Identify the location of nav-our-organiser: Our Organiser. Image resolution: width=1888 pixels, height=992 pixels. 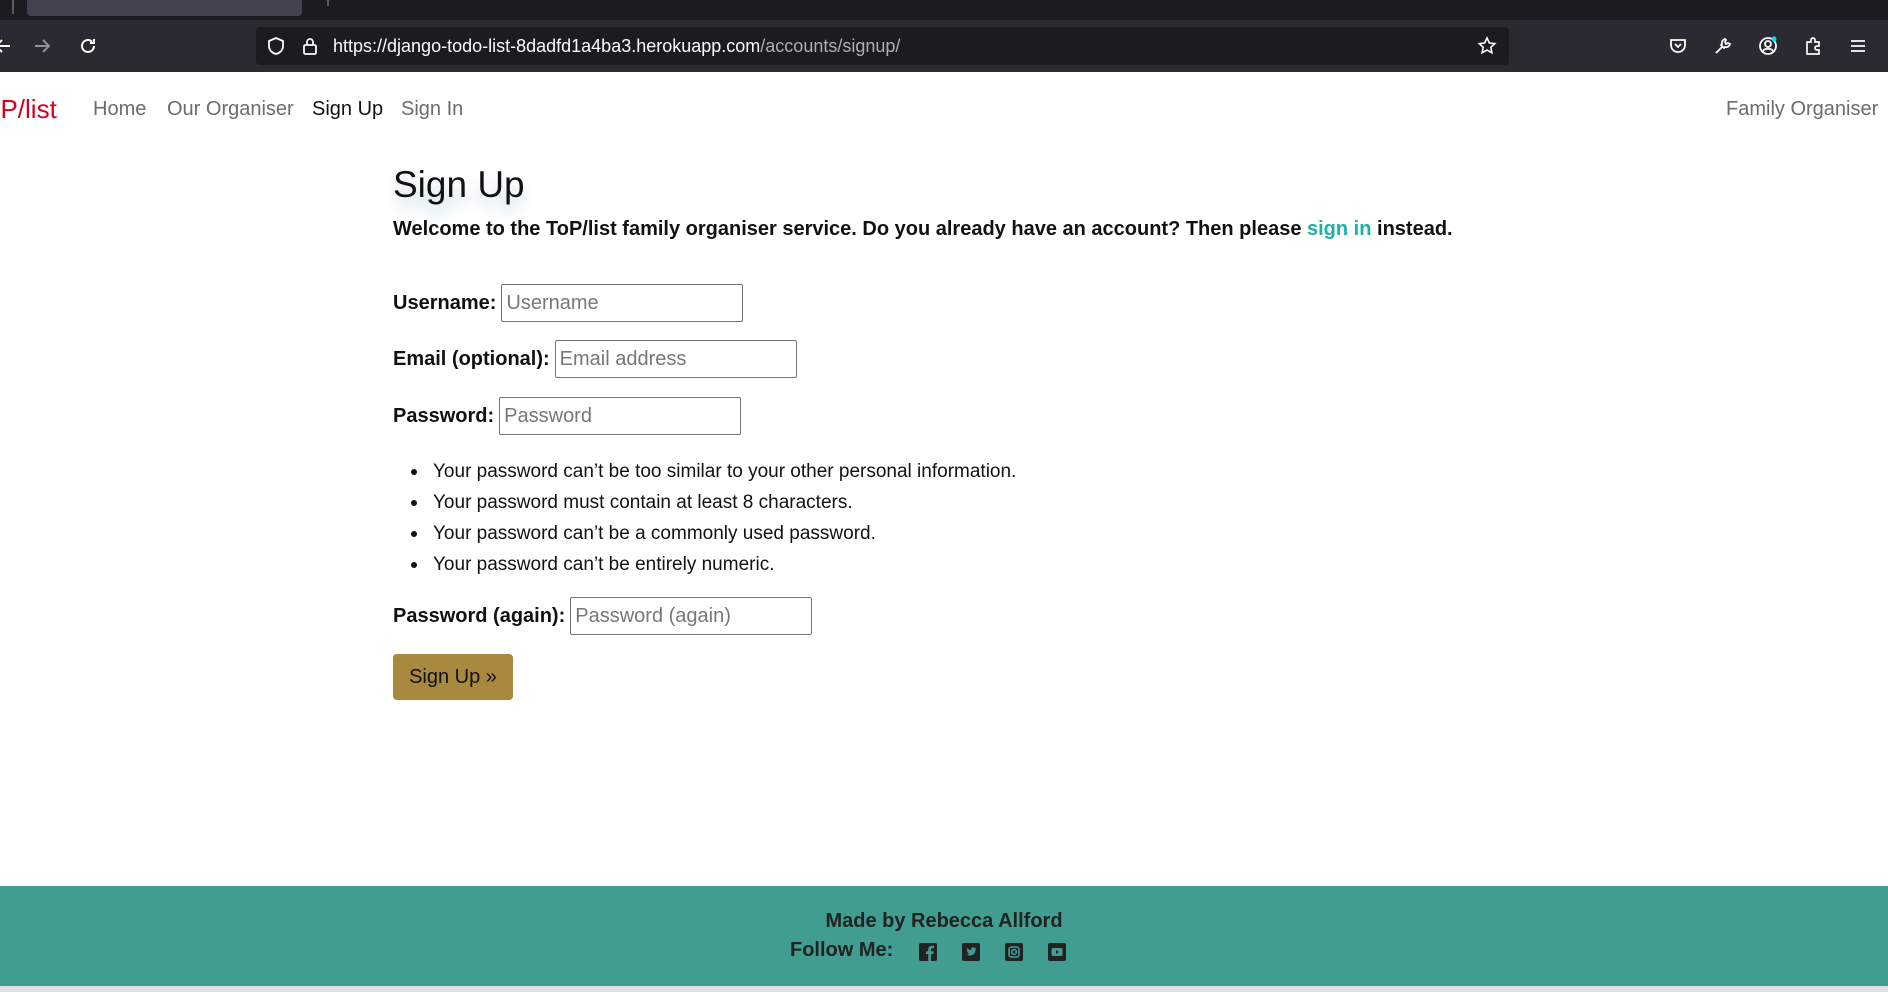
(230, 109).